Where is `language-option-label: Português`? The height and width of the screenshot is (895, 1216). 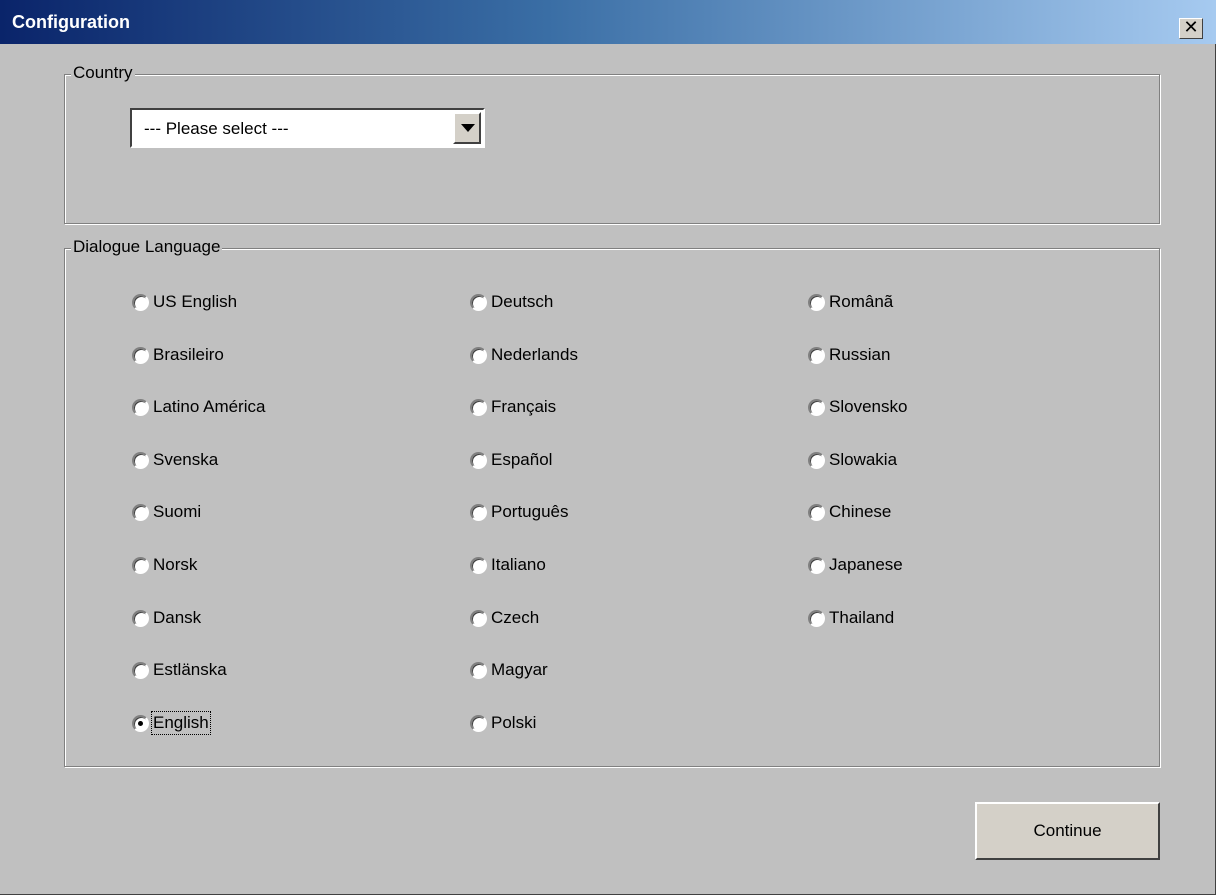
language-option-label: Português is located at coordinates (530, 511).